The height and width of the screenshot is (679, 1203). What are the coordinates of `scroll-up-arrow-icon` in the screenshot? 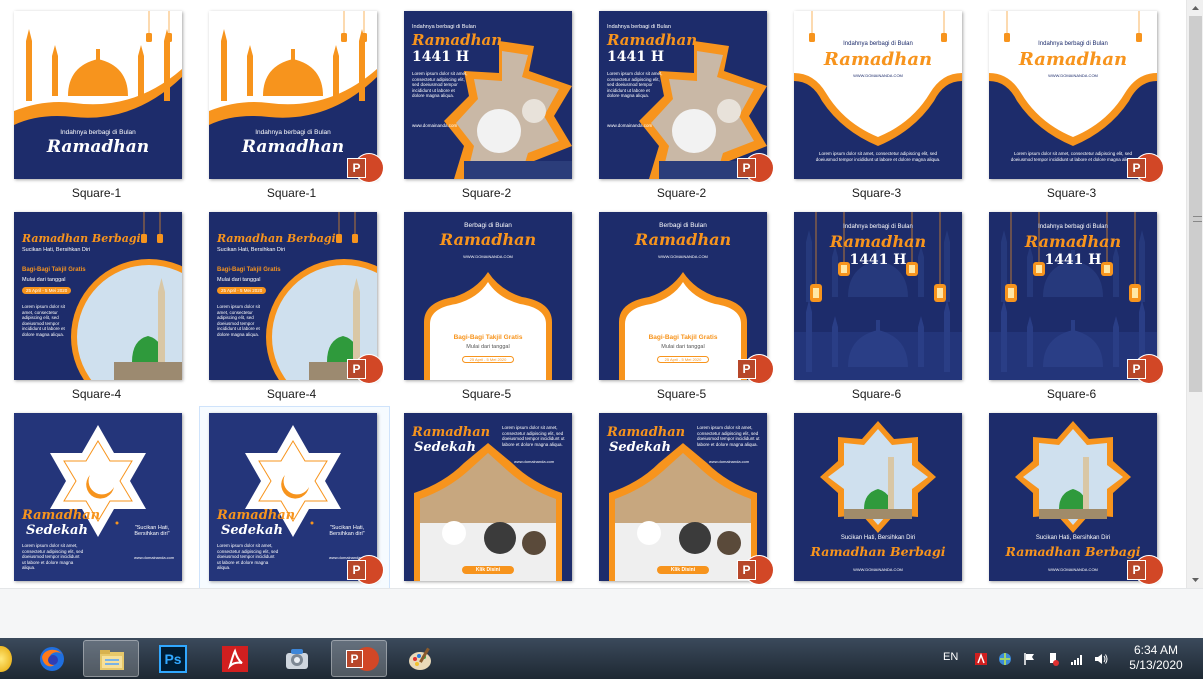 It's located at (1195, 7).